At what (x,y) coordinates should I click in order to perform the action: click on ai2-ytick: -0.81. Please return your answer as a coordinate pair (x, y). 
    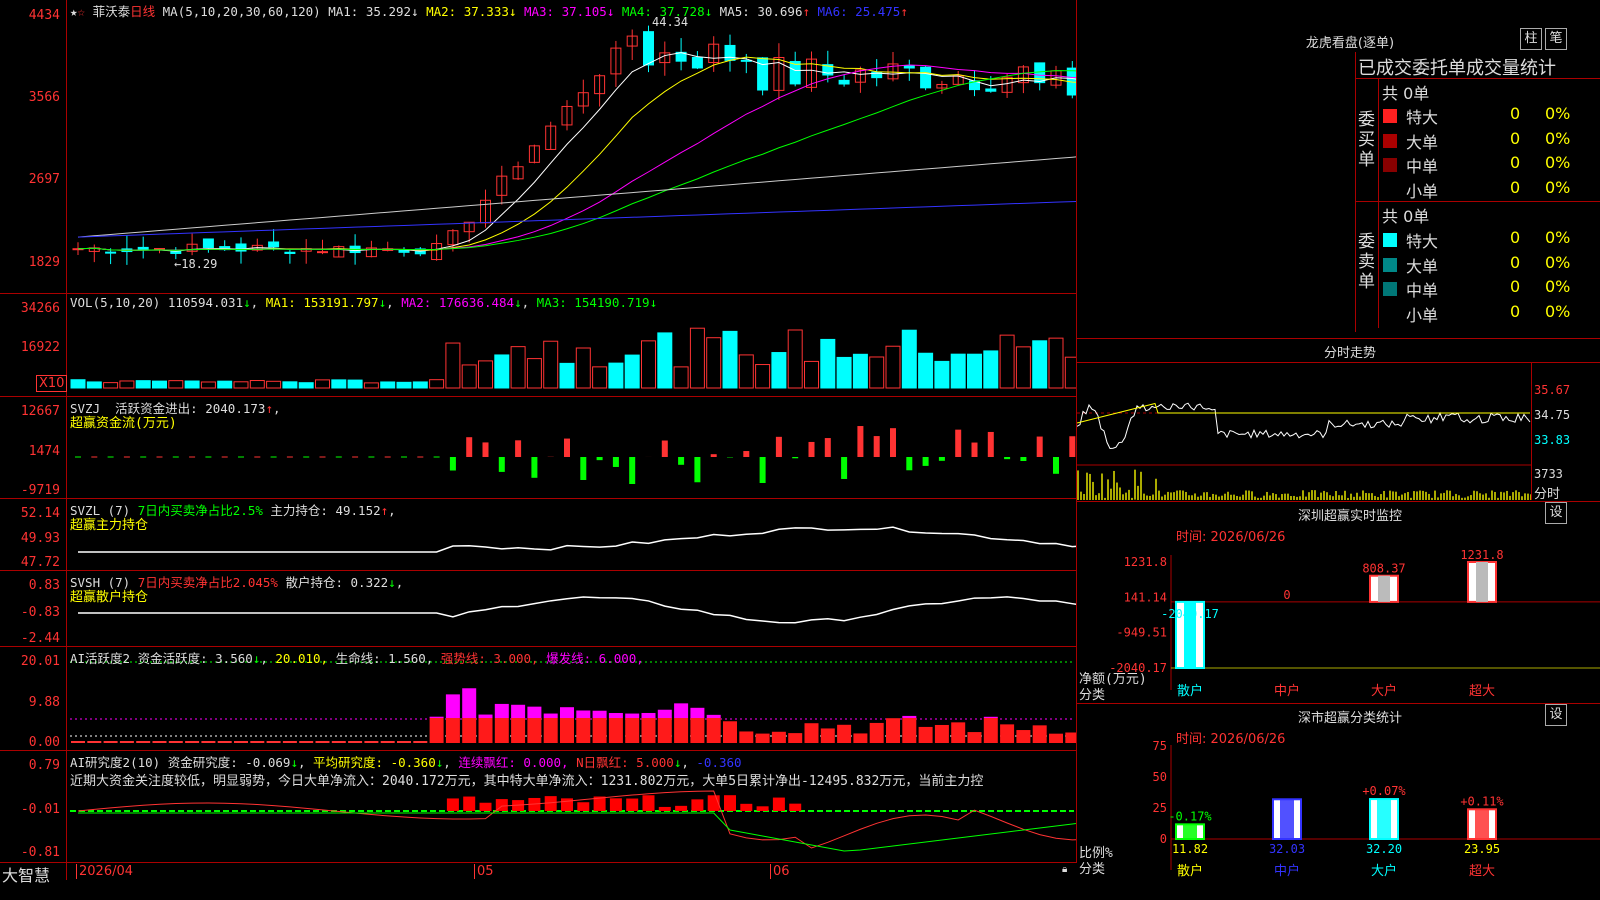
    Looking at the image, I should click on (40, 852).